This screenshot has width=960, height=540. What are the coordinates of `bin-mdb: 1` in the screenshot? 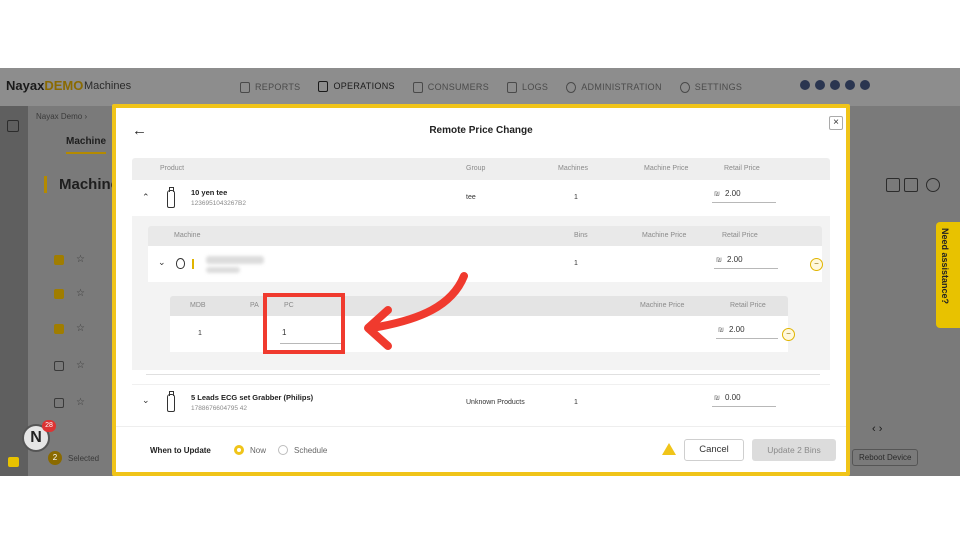 It's located at (200, 333).